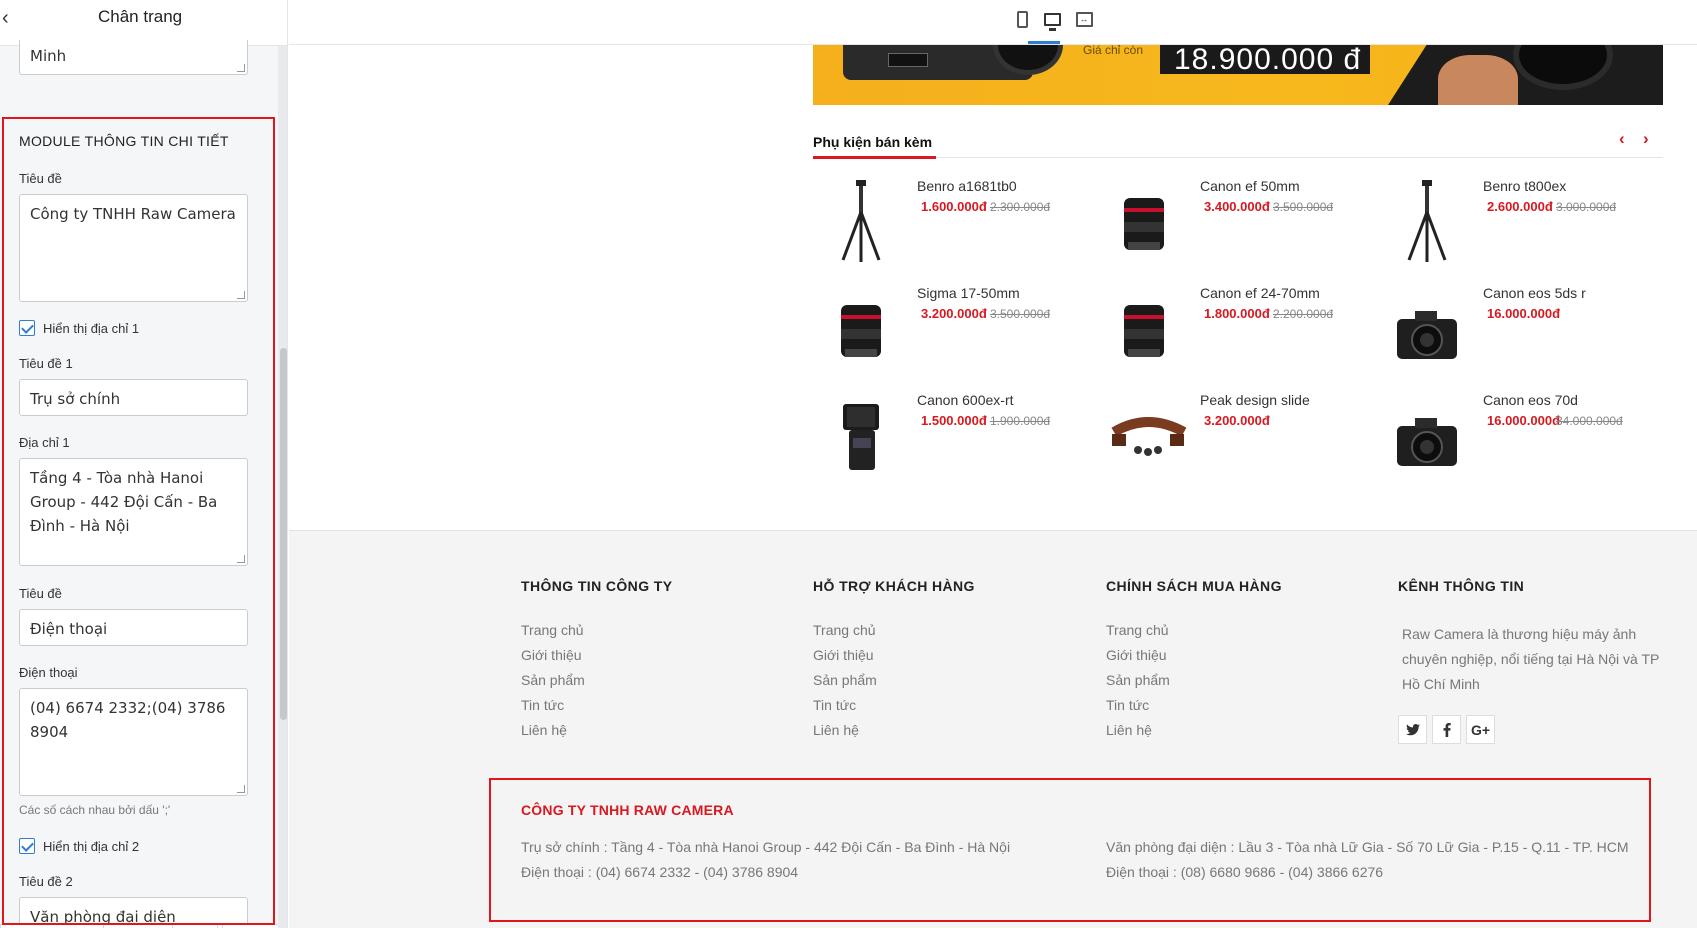  What do you see at coordinates (1480, 729) in the screenshot?
I see `google-plus-icon: G+` at bounding box center [1480, 729].